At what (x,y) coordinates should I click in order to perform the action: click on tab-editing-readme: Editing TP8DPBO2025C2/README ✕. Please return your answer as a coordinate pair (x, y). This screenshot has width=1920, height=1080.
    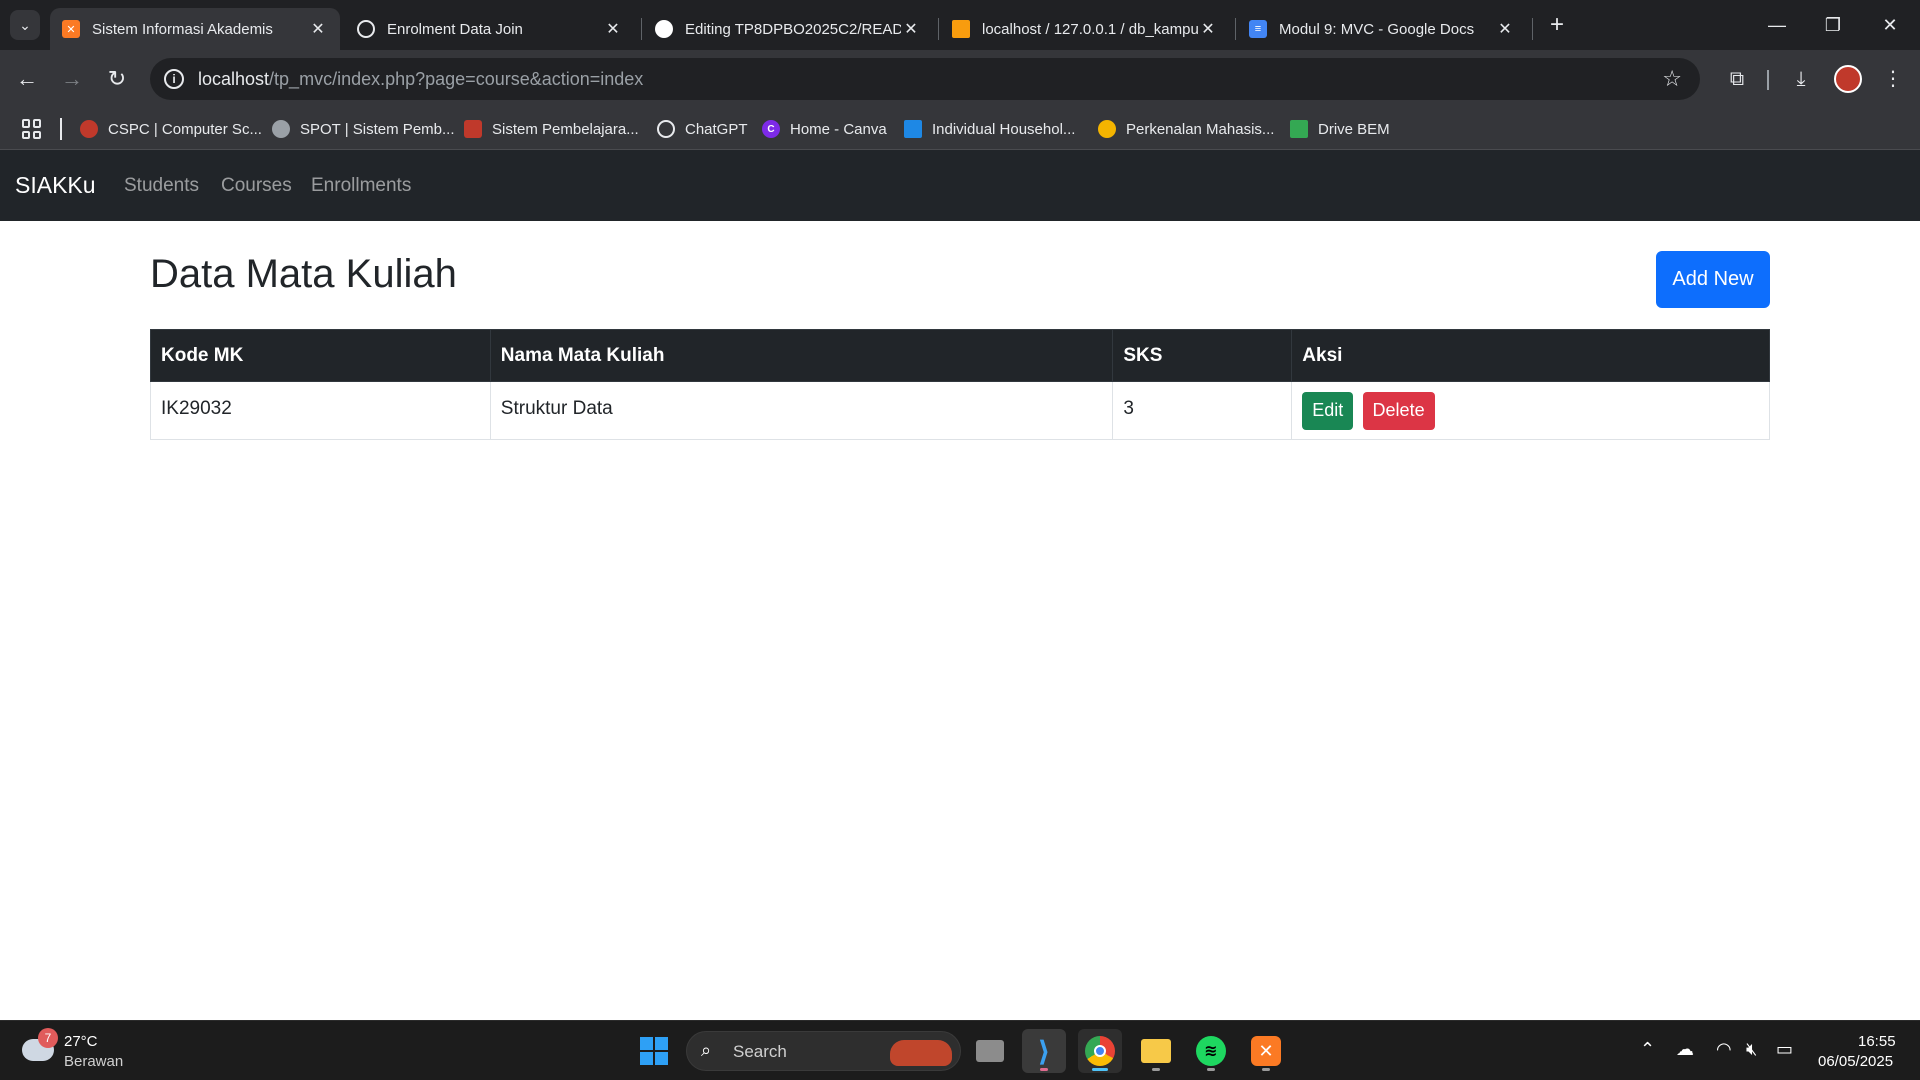
    Looking at the image, I should click on (788, 29).